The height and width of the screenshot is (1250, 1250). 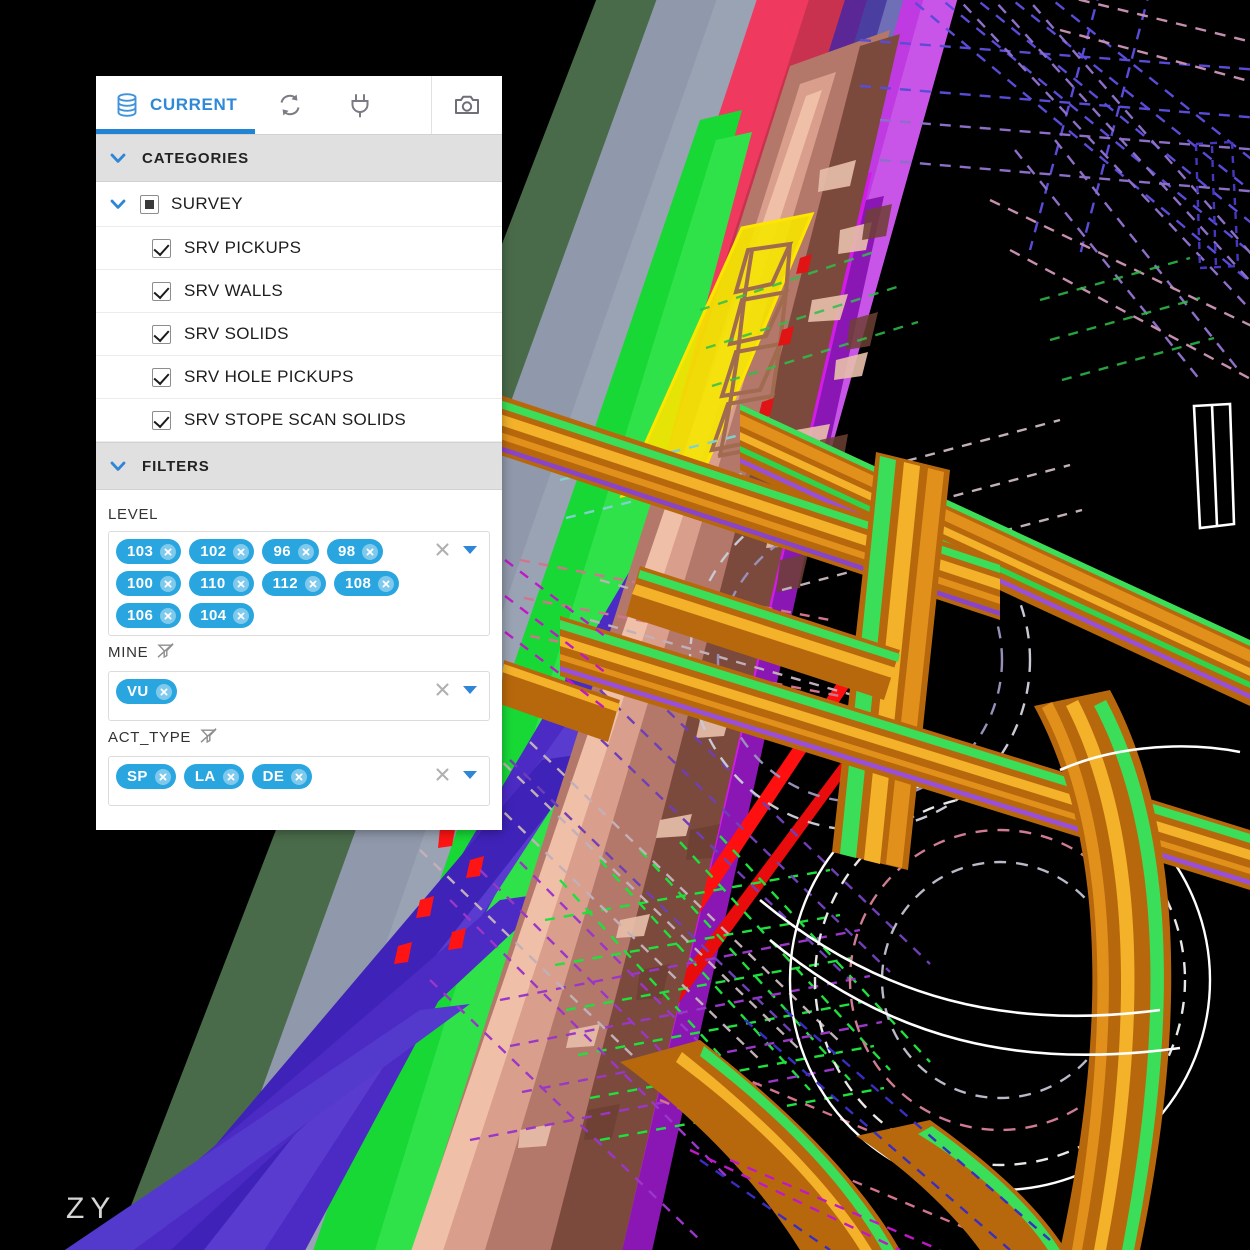 I want to click on category-item-label: SRV WALLS, so click(x=234, y=290).